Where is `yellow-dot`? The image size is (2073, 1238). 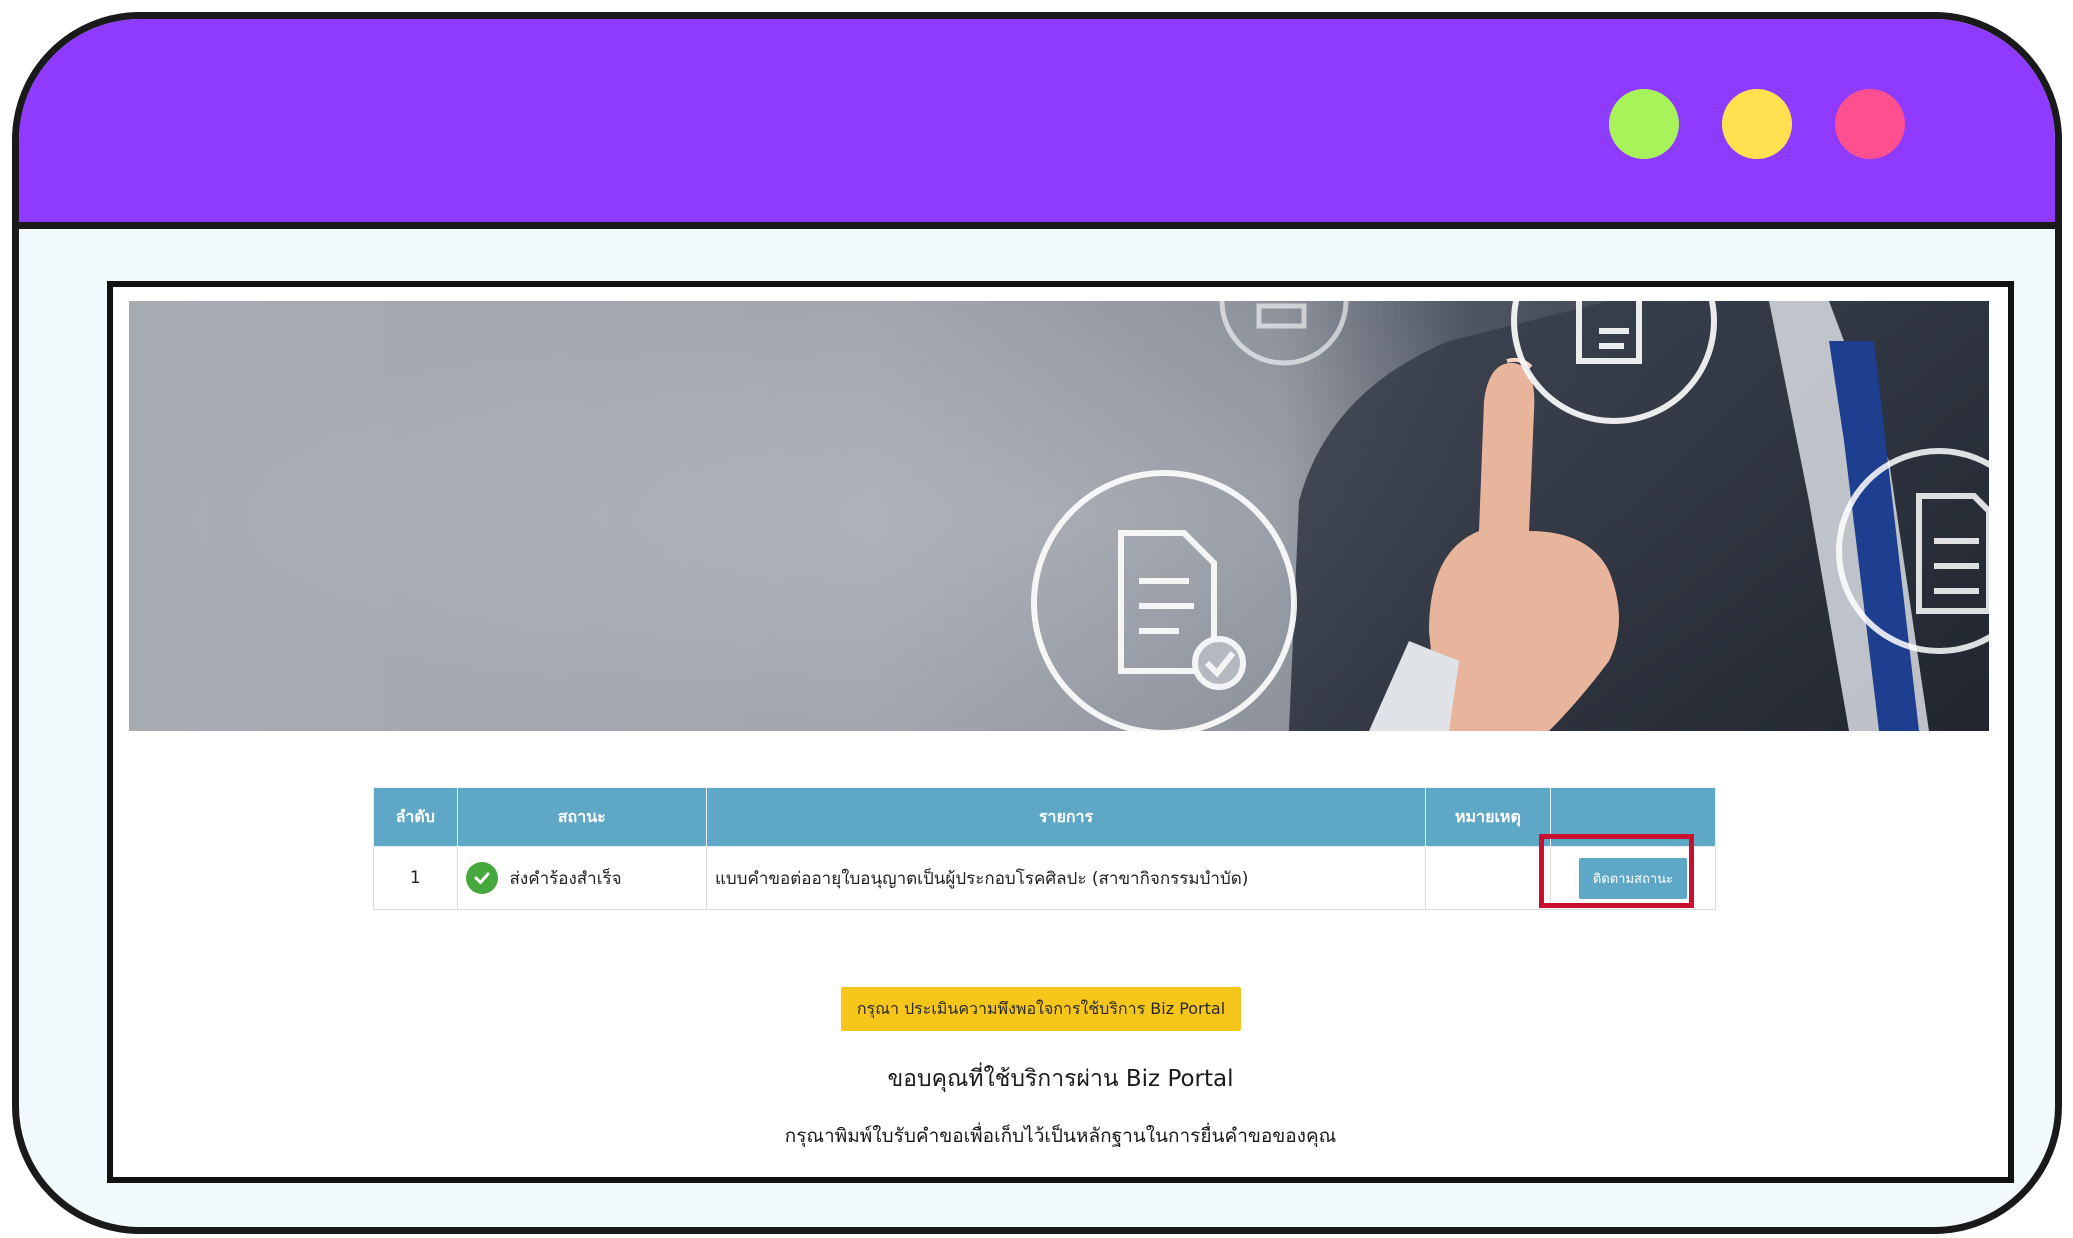 yellow-dot is located at coordinates (1757, 124).